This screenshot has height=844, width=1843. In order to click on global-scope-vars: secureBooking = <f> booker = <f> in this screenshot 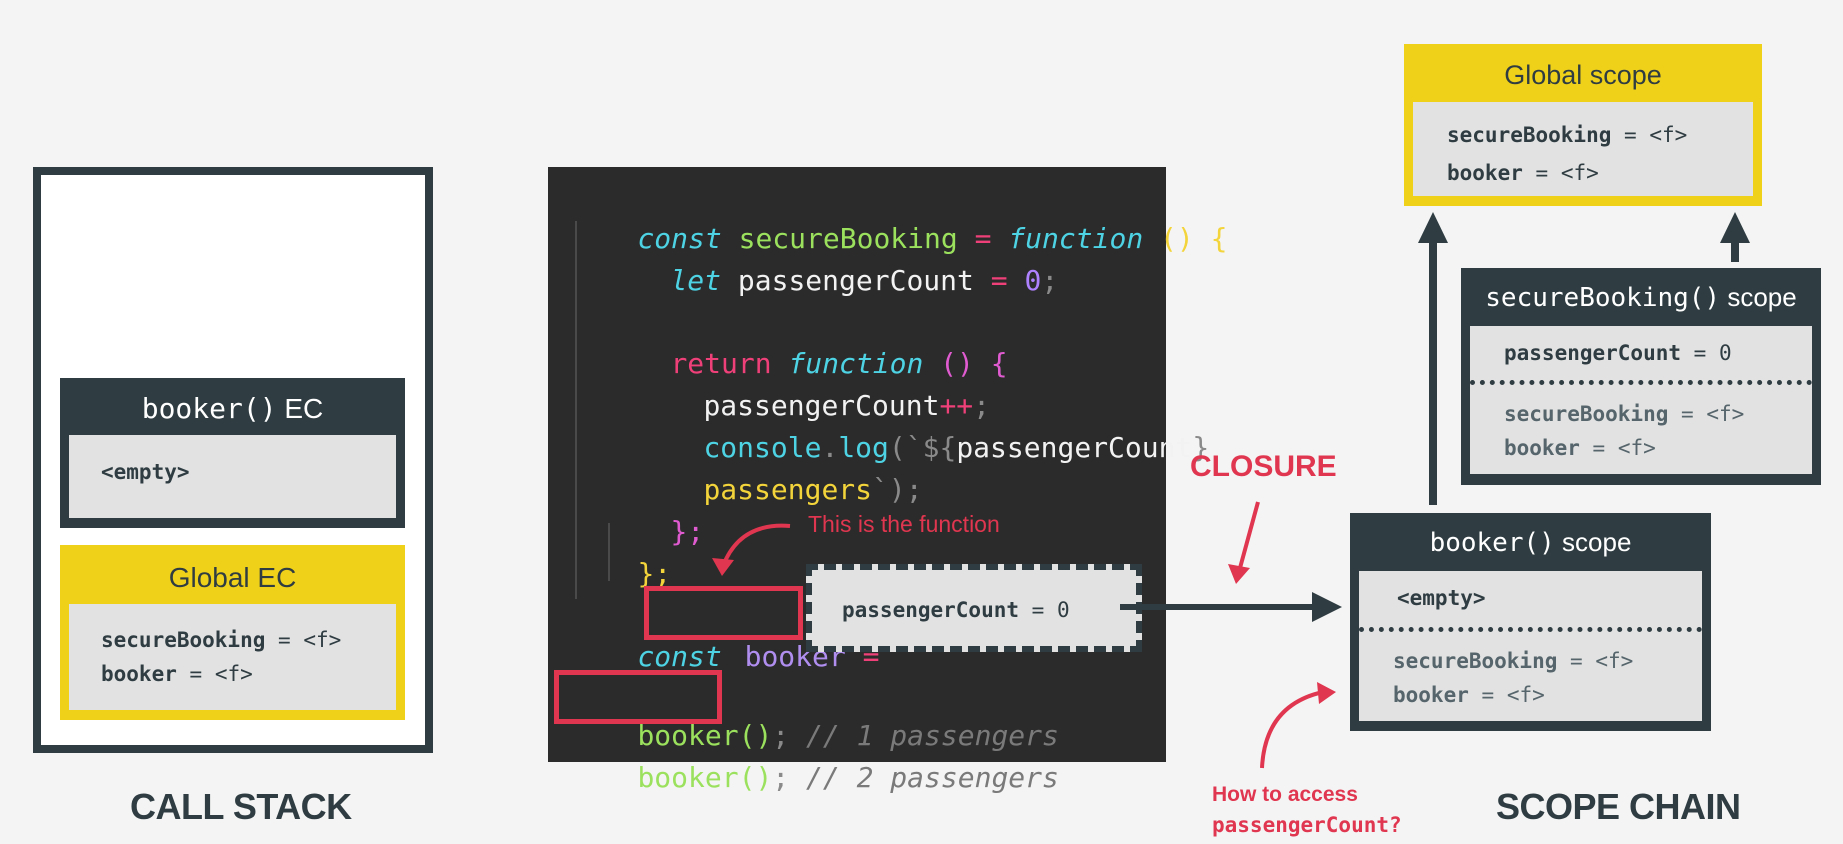, I will do `click(1583, 149)`.